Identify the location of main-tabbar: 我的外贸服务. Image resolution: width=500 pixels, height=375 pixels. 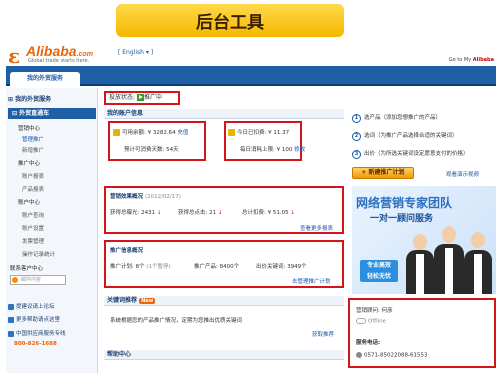
(251, 76).